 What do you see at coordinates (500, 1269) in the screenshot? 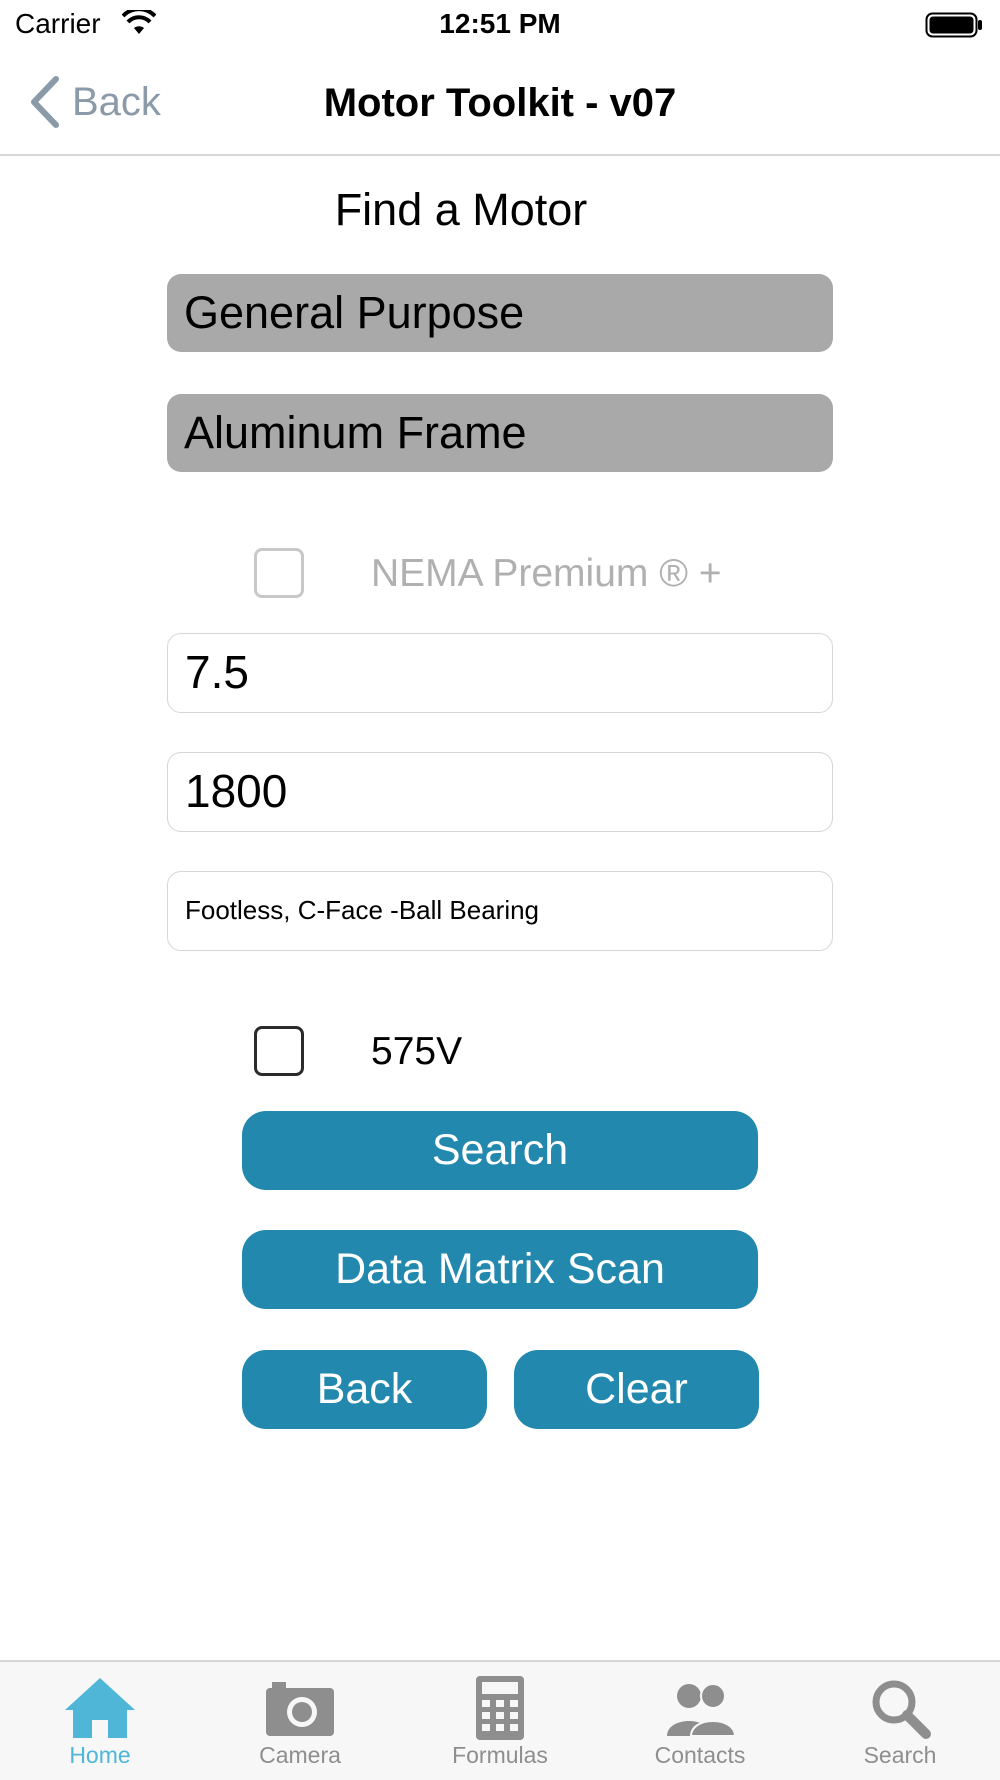
I see `data-matrix-scan-button: Data Matrix Scan` at bounding box center [500, 1269].